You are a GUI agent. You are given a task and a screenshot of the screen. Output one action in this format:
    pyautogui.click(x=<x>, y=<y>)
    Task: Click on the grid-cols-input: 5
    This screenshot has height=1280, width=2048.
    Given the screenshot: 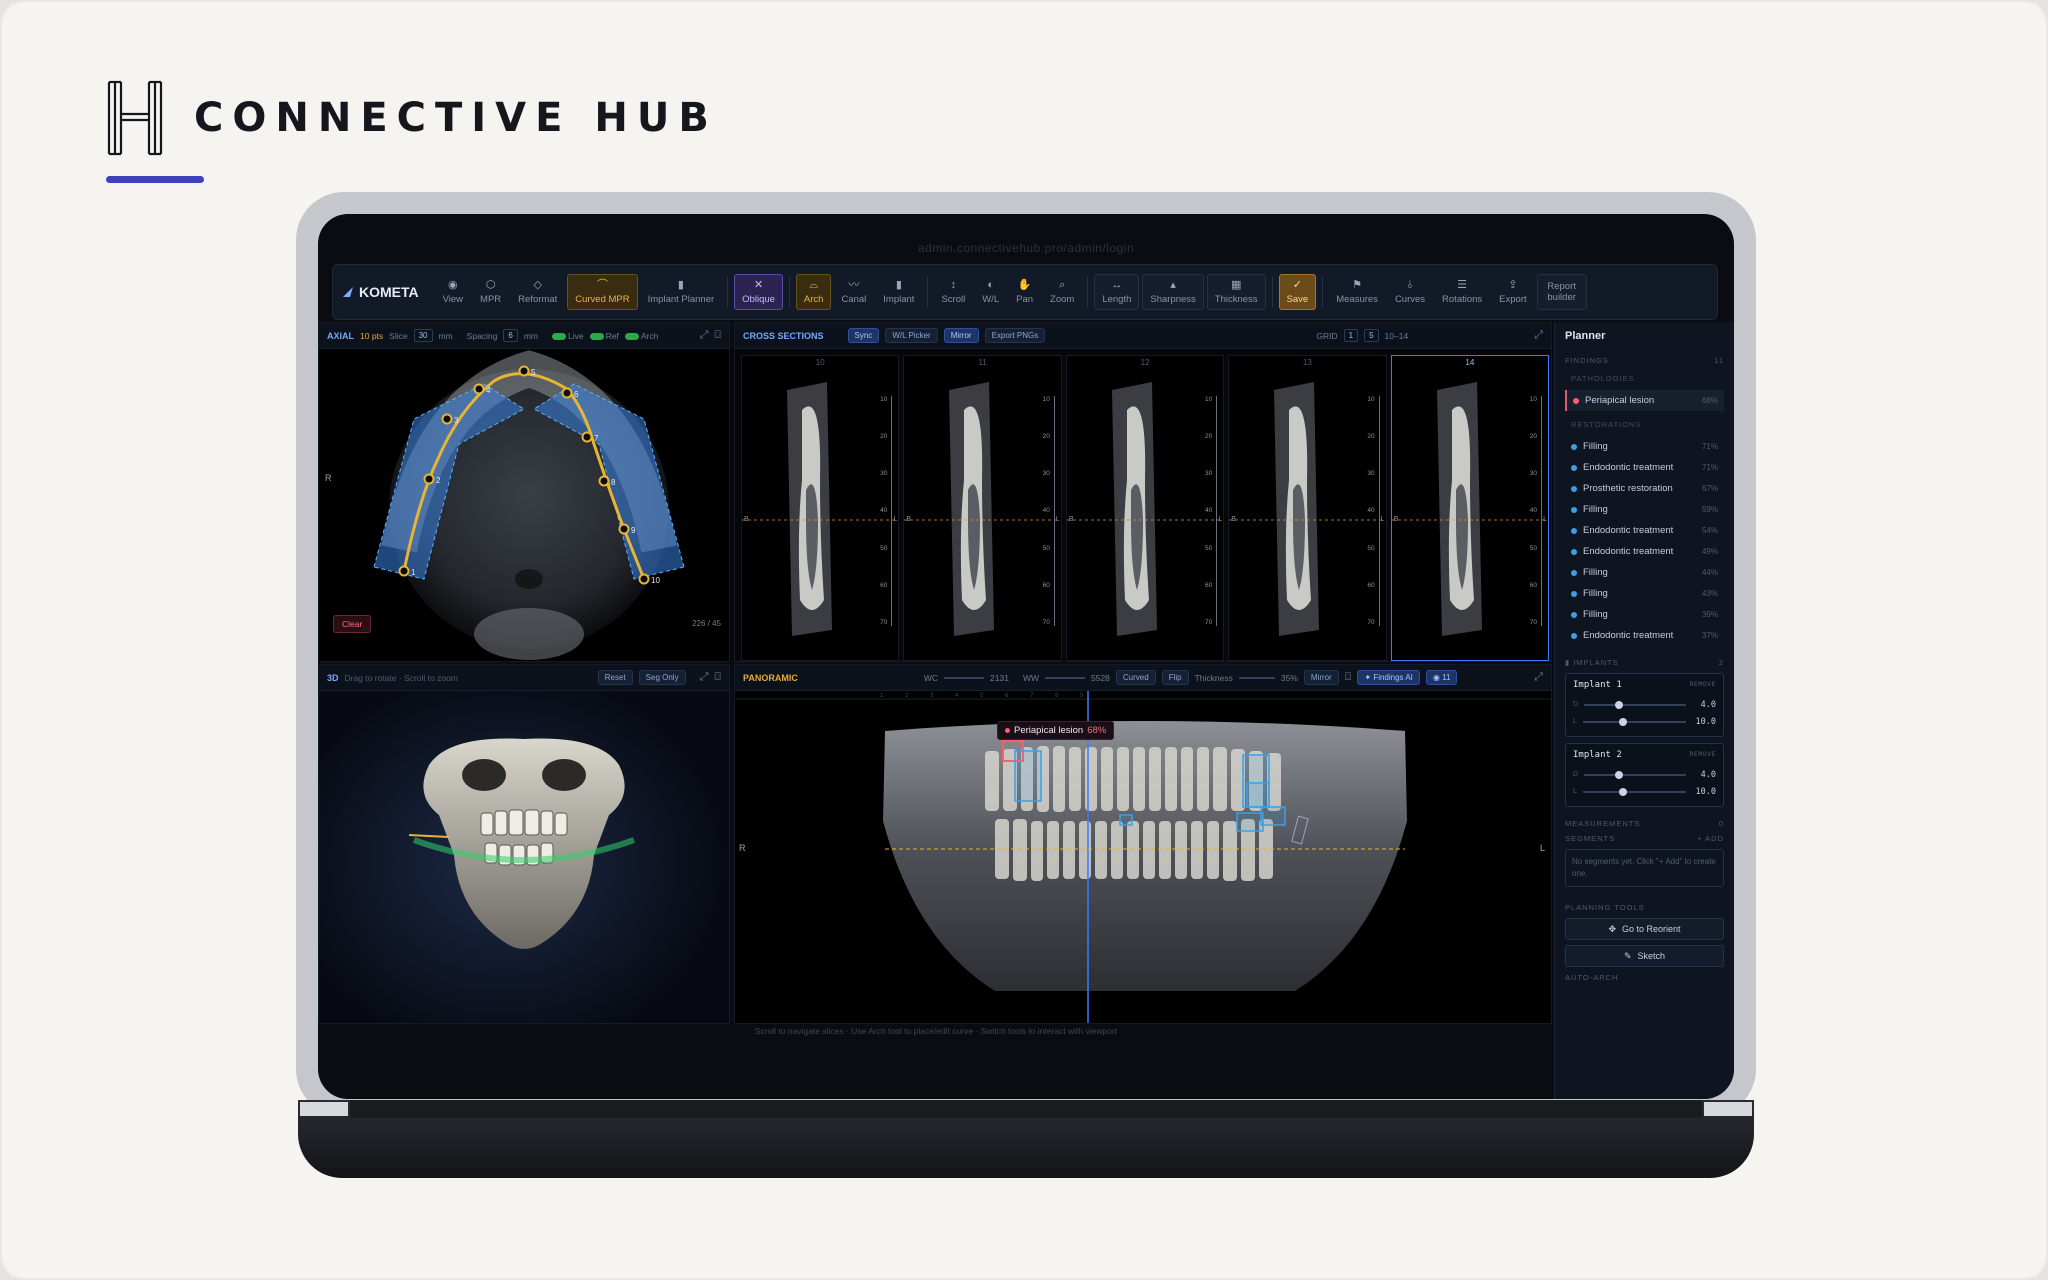 What is the action you would take?
    pyautogui.click(x=1371, y=335)
    